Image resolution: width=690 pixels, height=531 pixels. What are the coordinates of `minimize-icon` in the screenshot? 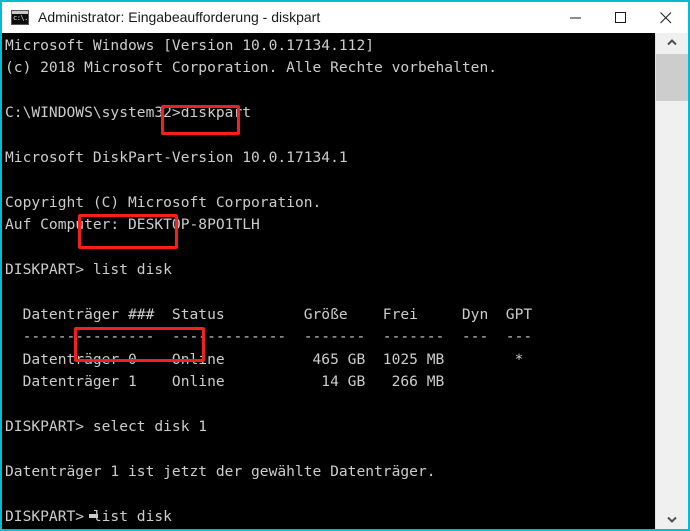 It's located at (575, 17).